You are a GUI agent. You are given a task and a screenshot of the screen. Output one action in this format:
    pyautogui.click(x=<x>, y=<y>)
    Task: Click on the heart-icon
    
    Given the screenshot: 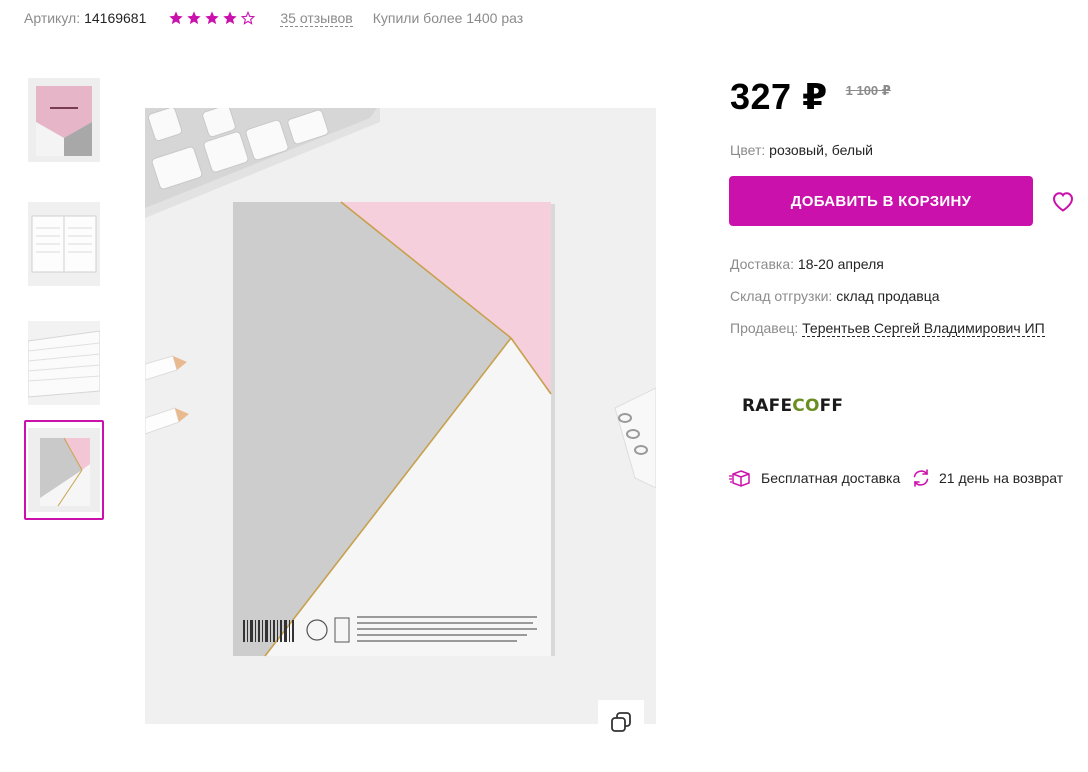 What is the action you would take?
    pyautogui.click(x=1063, y=202)
    